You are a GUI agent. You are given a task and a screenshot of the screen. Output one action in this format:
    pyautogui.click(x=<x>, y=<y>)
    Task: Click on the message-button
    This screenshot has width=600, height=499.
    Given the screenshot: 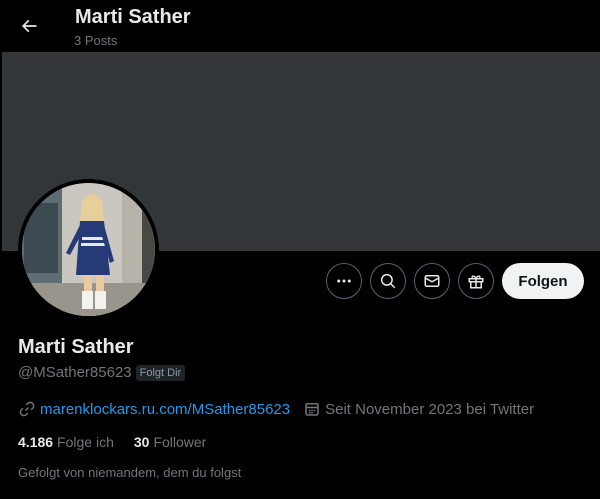 What is the action you would take?
    pyautogui.click(x=432, y=281)
    